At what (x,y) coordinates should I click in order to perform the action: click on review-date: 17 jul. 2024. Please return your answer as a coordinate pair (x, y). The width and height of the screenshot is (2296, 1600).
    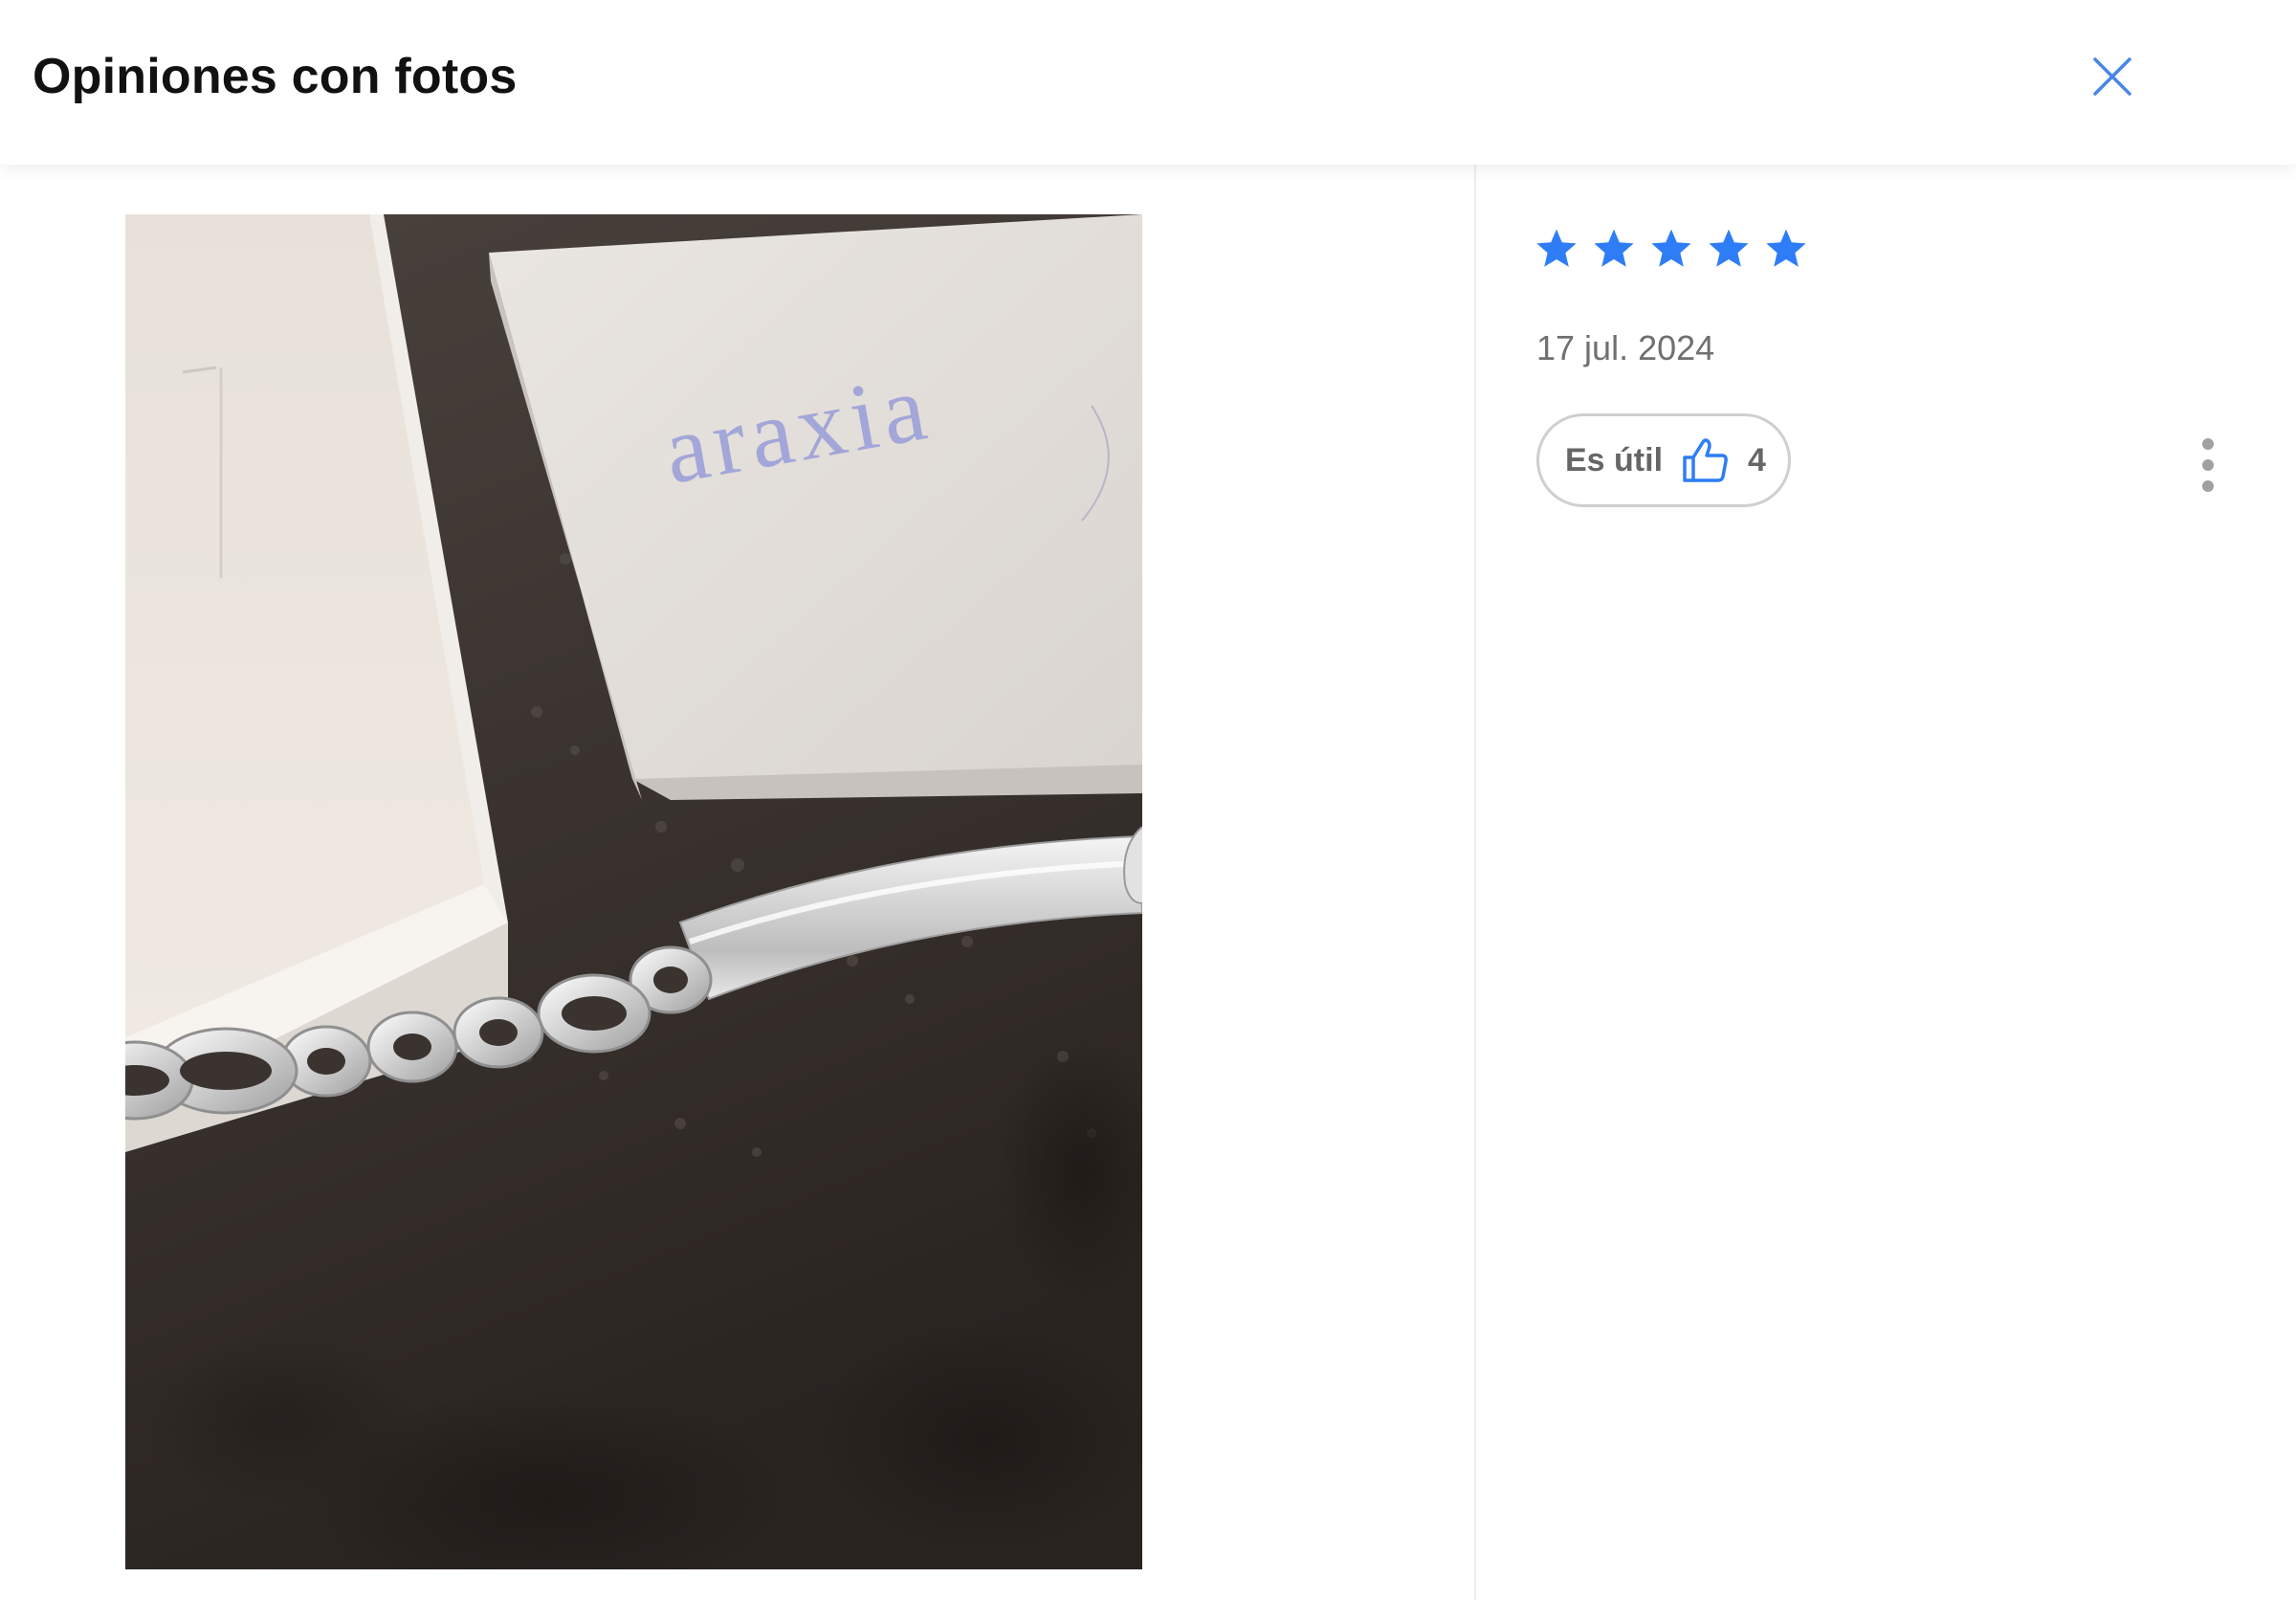
    Looking at the image, I should click on (1626, 347).